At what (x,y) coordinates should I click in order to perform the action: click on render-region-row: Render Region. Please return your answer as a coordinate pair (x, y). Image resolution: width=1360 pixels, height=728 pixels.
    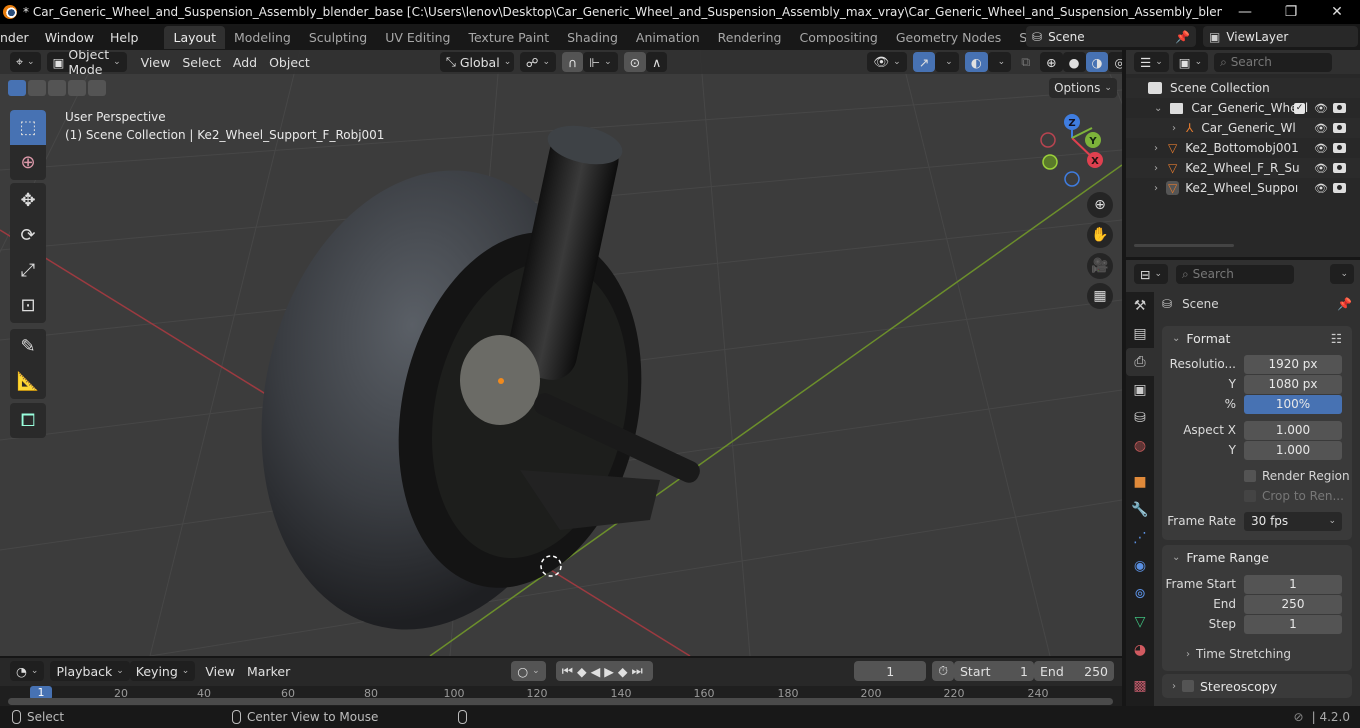
    Looking at the image, I should click on (1257, 476).